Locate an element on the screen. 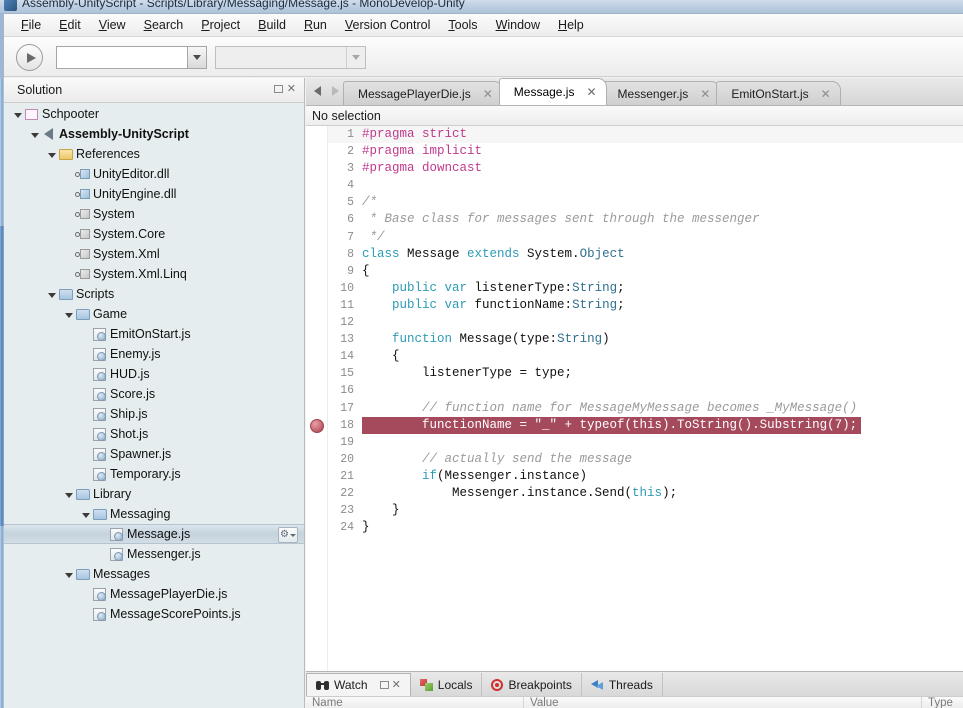  code-line: 10 public var listenerType:String; is located at coordinates (645, 288).